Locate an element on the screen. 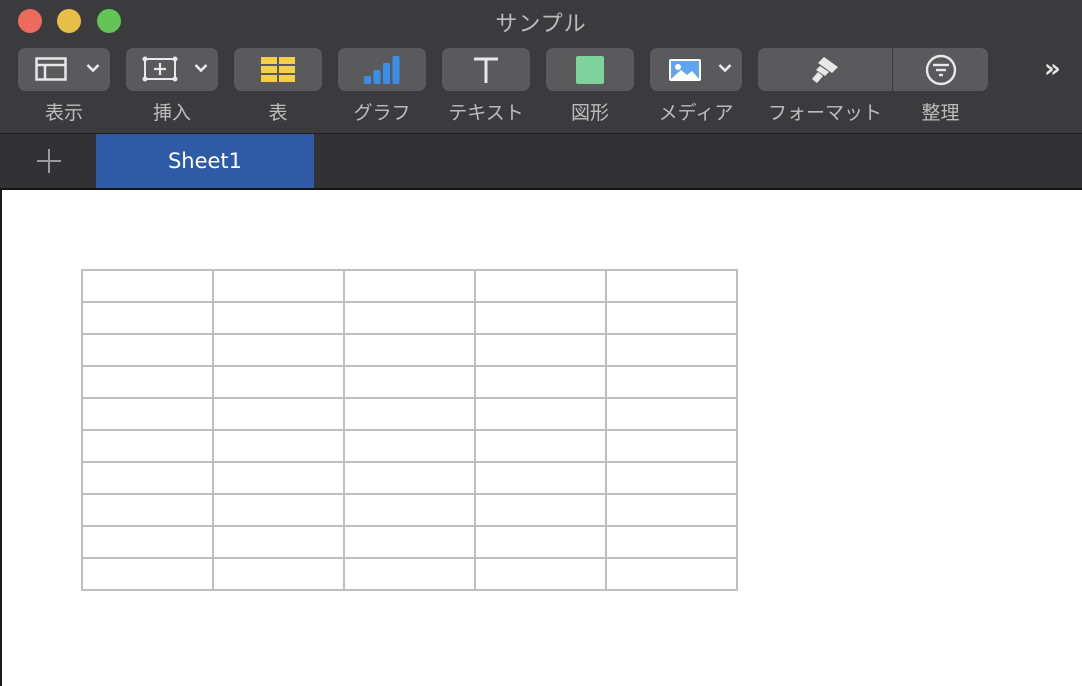  toolbar-label-shape: 図形 is located at coordinates (589, 113).